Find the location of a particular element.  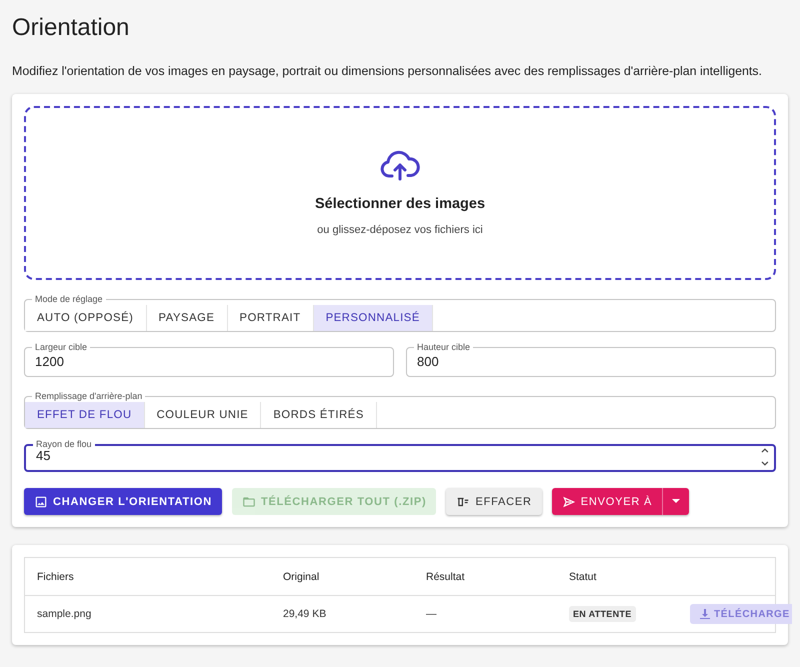

dropzone-title: Sélectionner des images is located at coordinates (400, 204).